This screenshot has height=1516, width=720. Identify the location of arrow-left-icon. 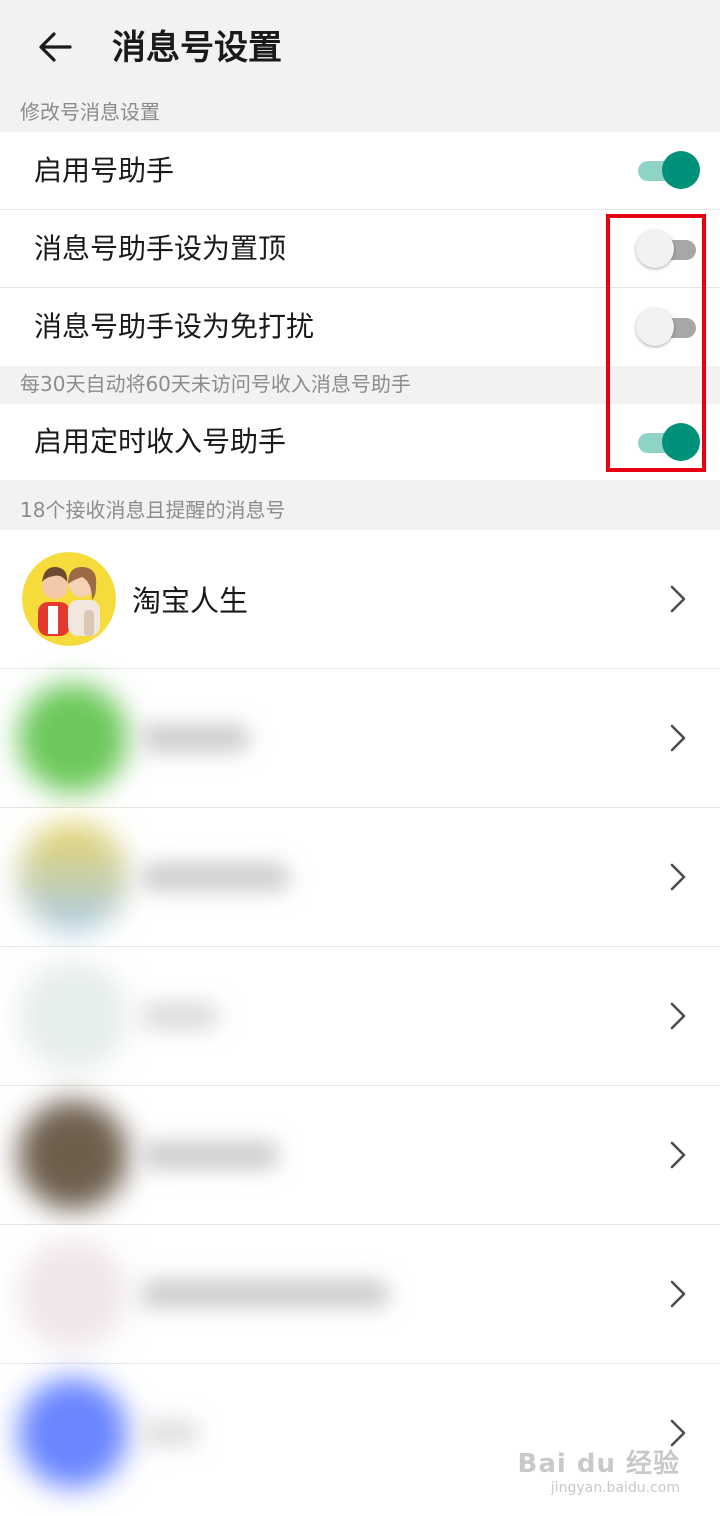
(55, 47).